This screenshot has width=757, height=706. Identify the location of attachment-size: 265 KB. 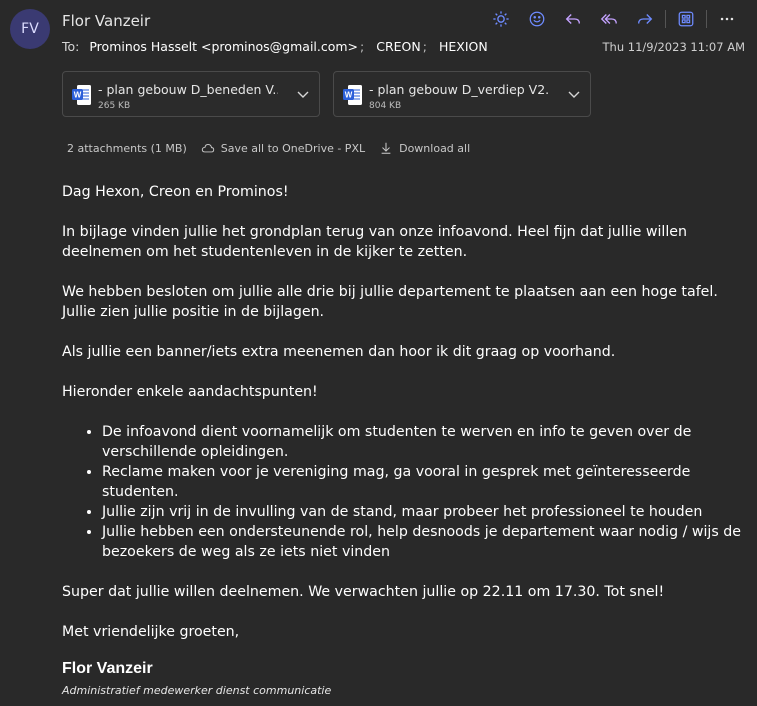
(114, 106).